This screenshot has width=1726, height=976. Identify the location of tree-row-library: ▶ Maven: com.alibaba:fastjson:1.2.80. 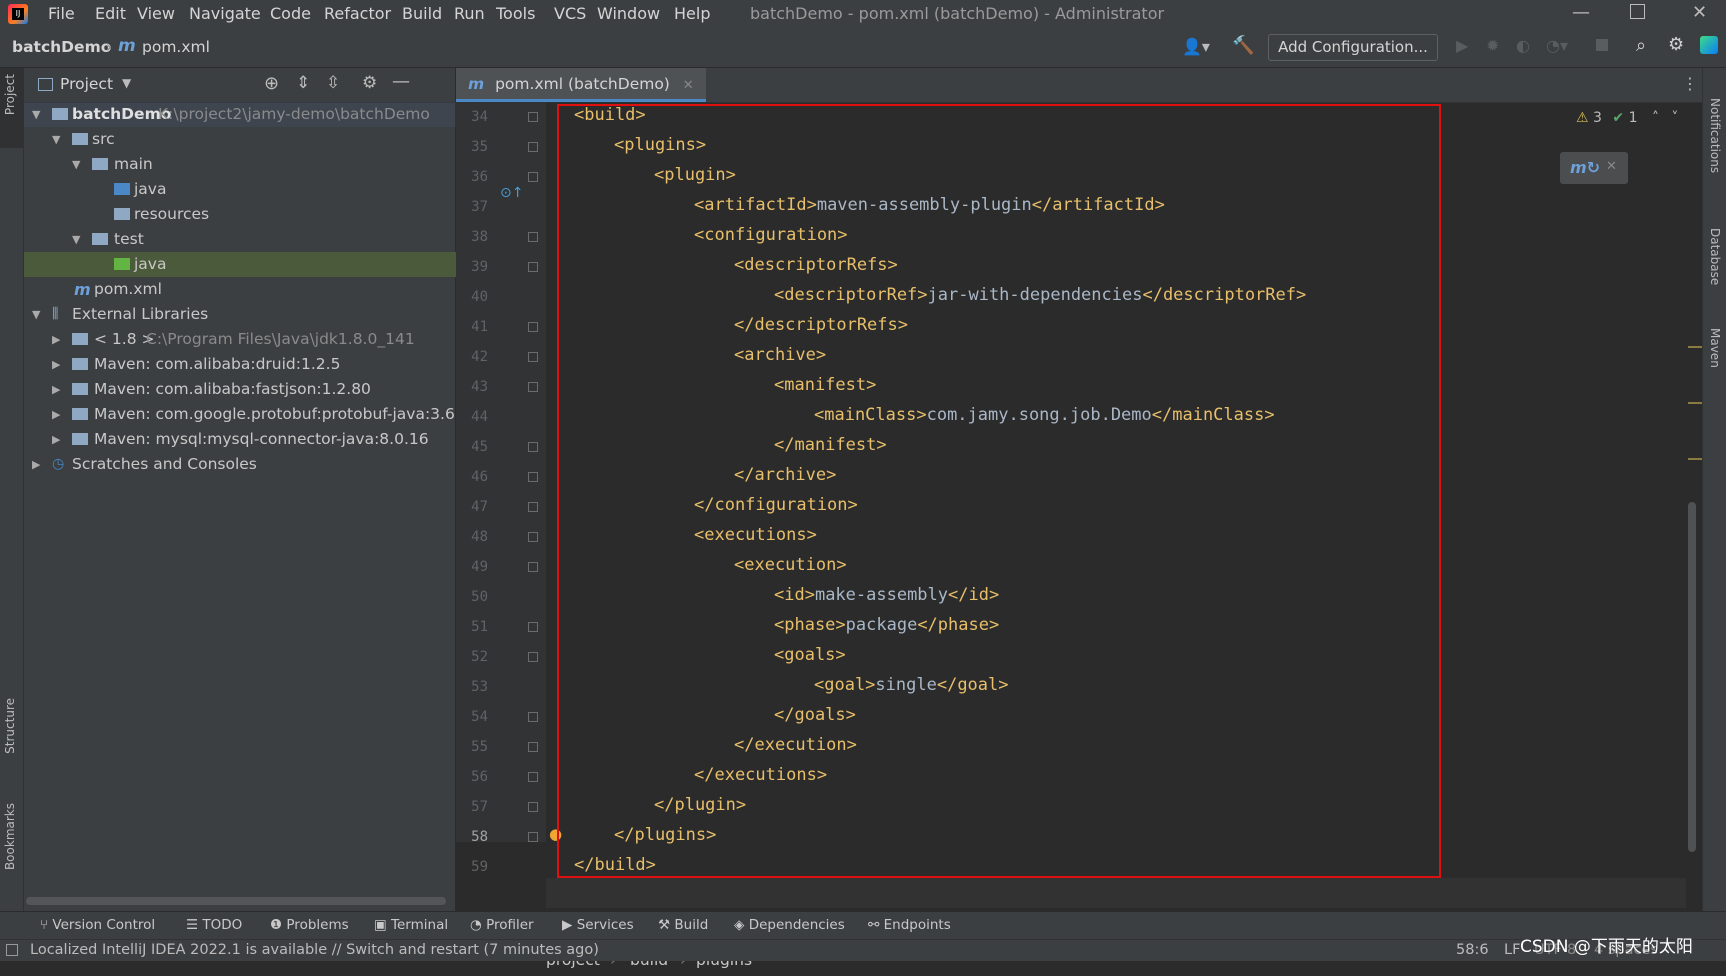
(240, 389).